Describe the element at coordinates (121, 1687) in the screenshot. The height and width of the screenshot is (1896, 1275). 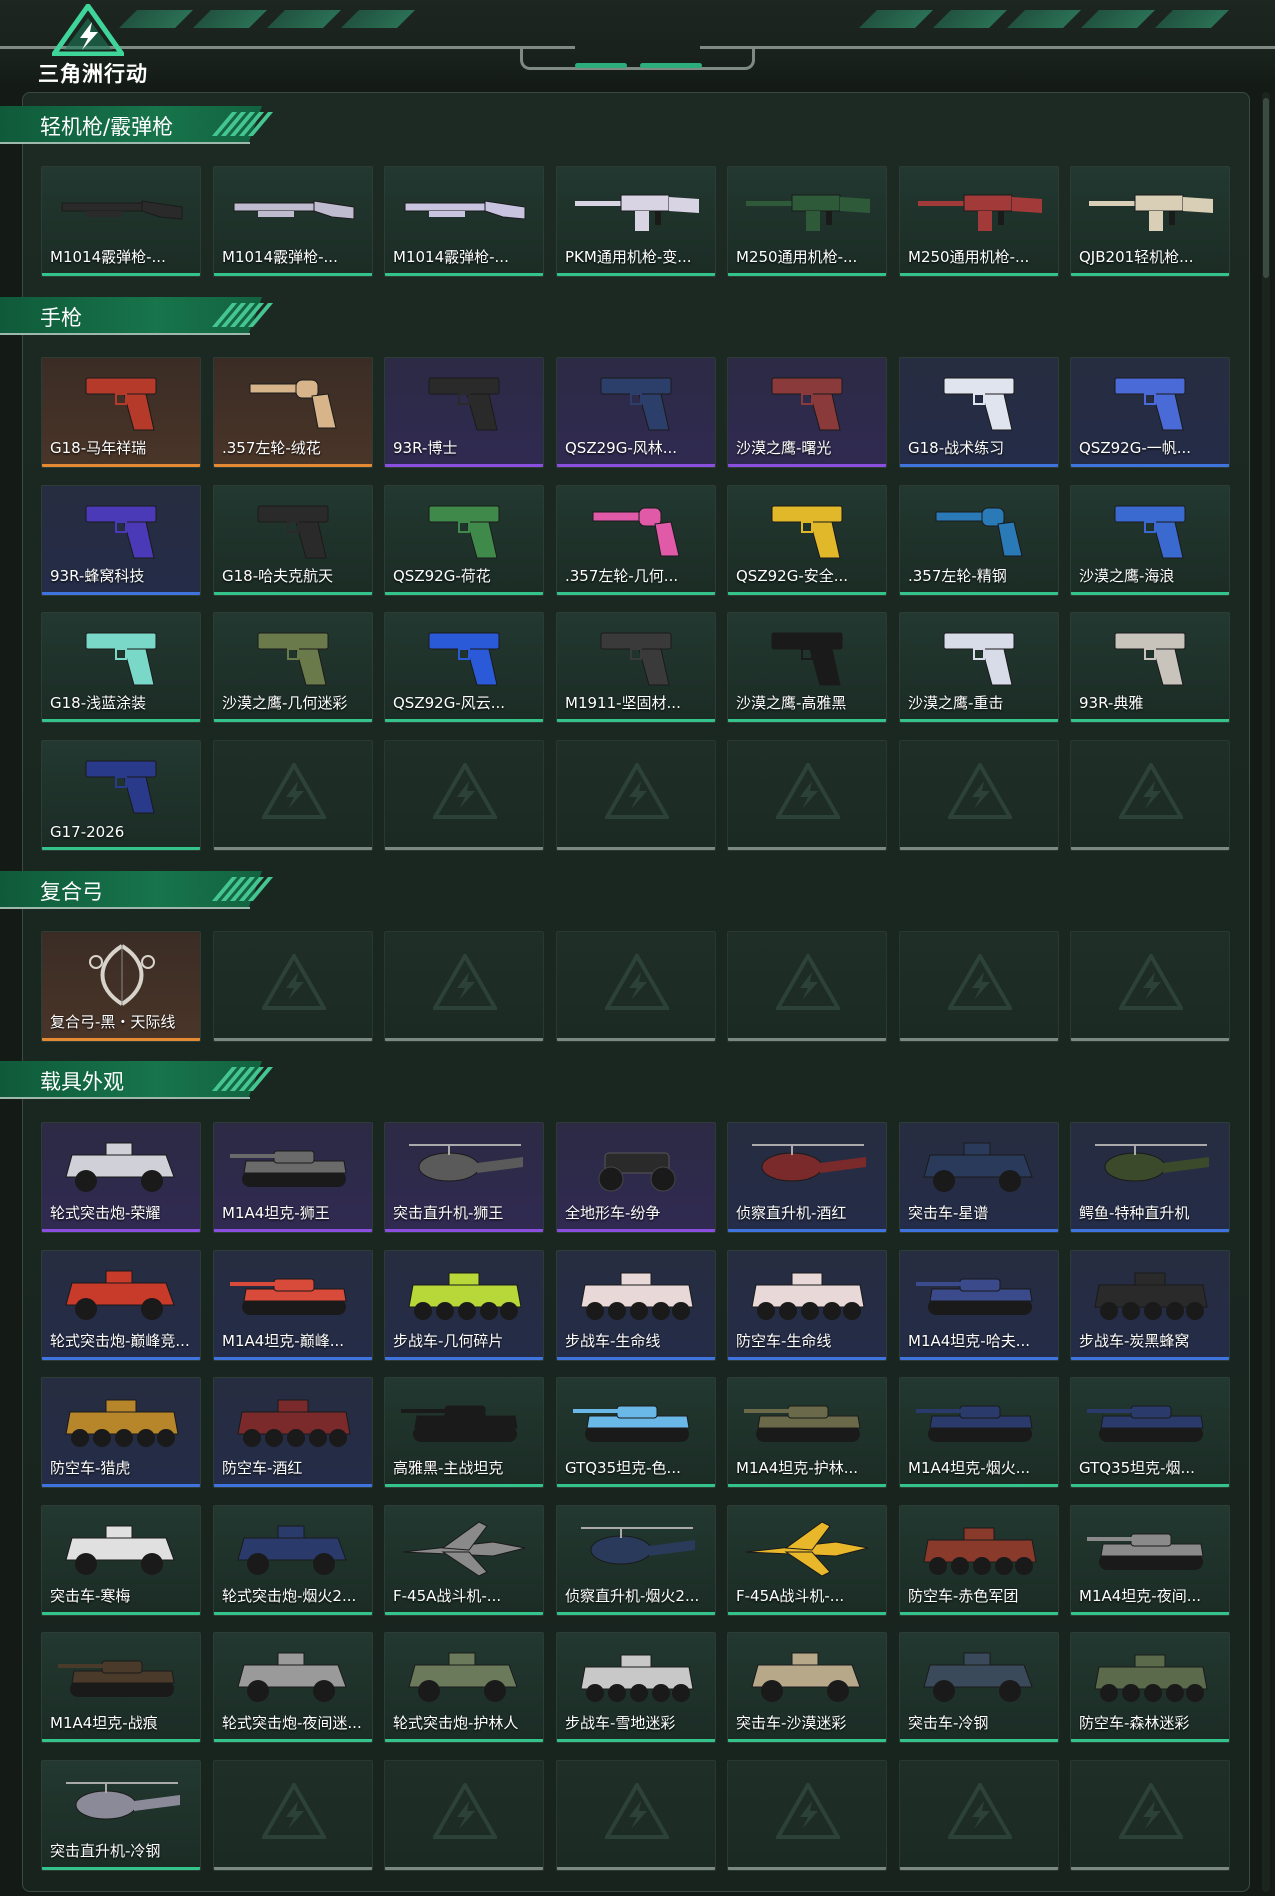
I see `item-card: M1A4坦克-战痕` at that location.